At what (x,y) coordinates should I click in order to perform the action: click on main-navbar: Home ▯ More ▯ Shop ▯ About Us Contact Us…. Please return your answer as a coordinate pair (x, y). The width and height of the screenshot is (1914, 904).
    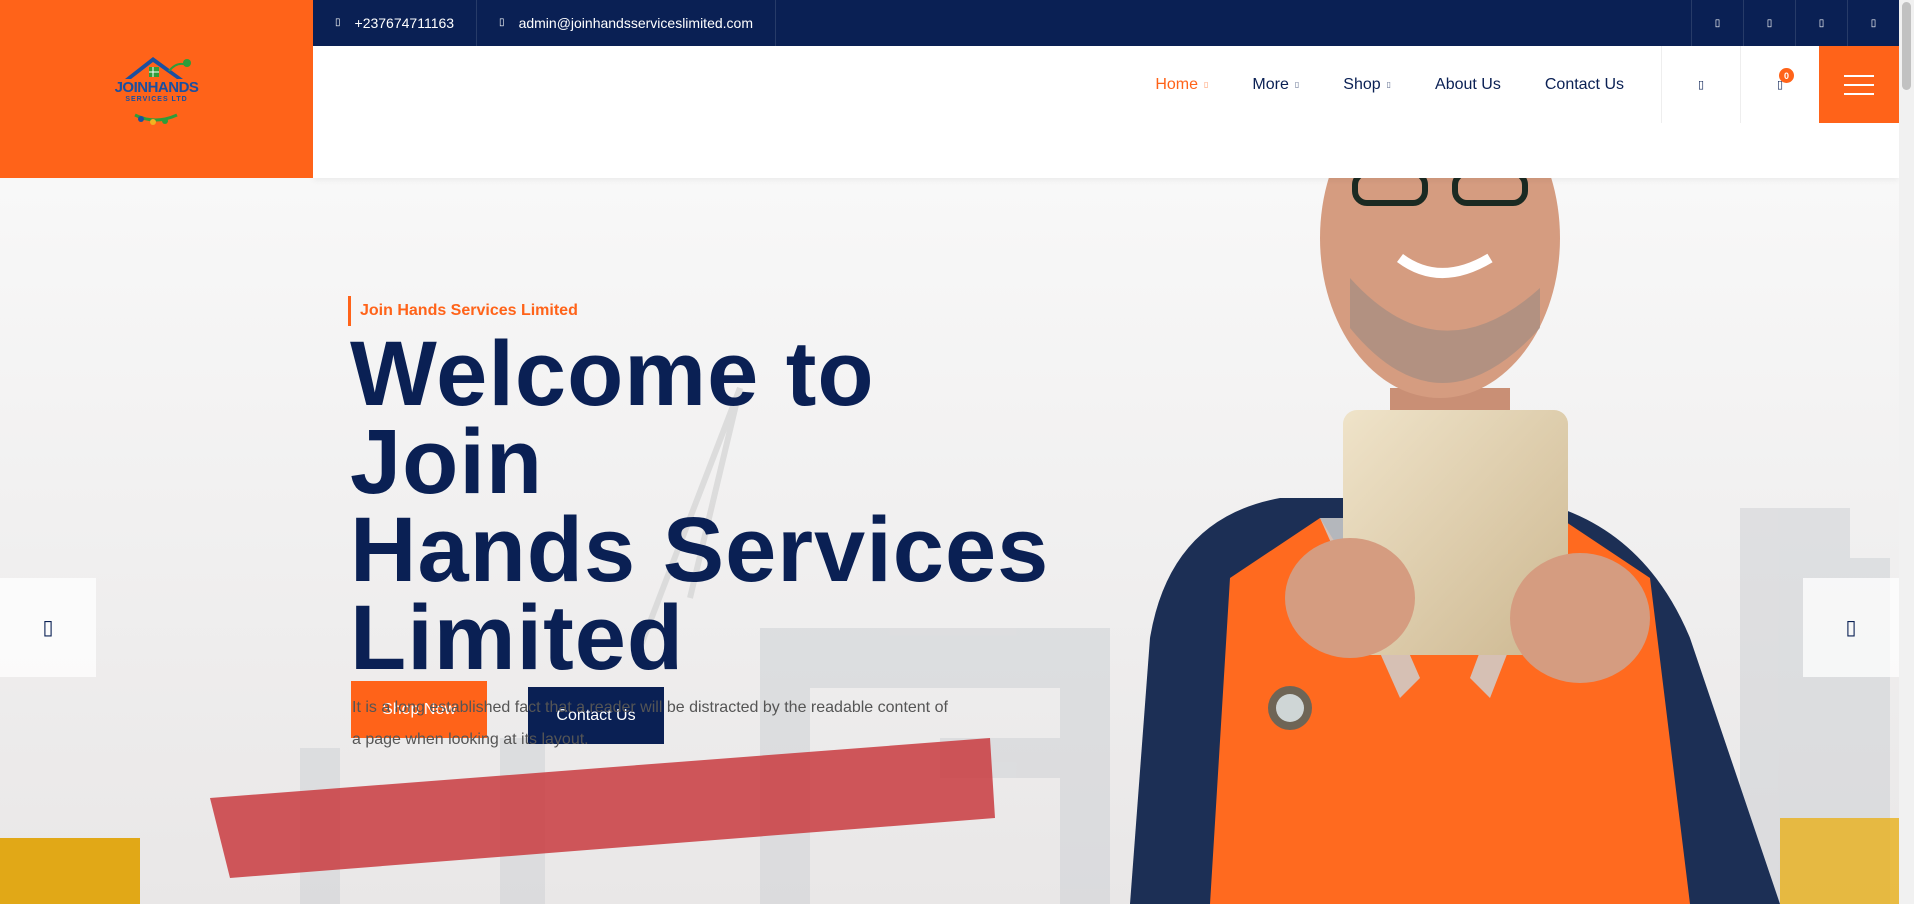
    Looking at the image, I should click on (1106, 112).